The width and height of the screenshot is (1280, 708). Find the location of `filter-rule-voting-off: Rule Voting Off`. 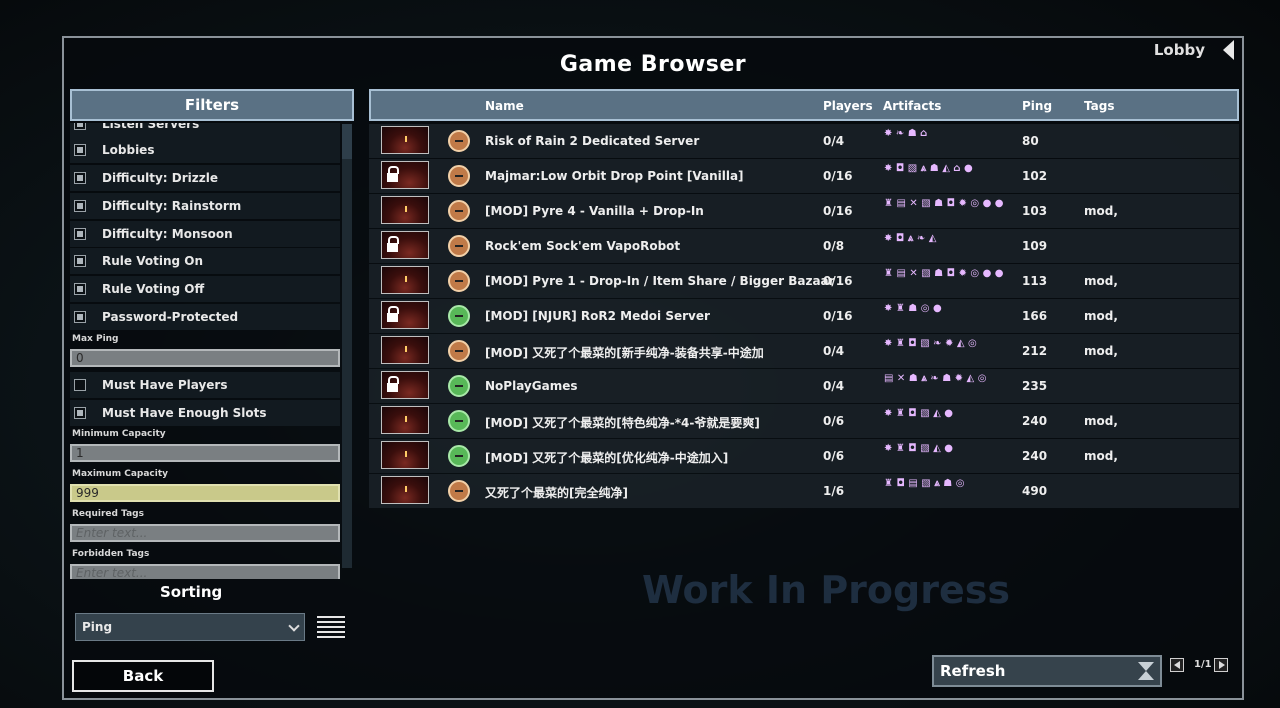

filter-rule-voting-off: Rule Voting Off is located at coordinates (205, 289).